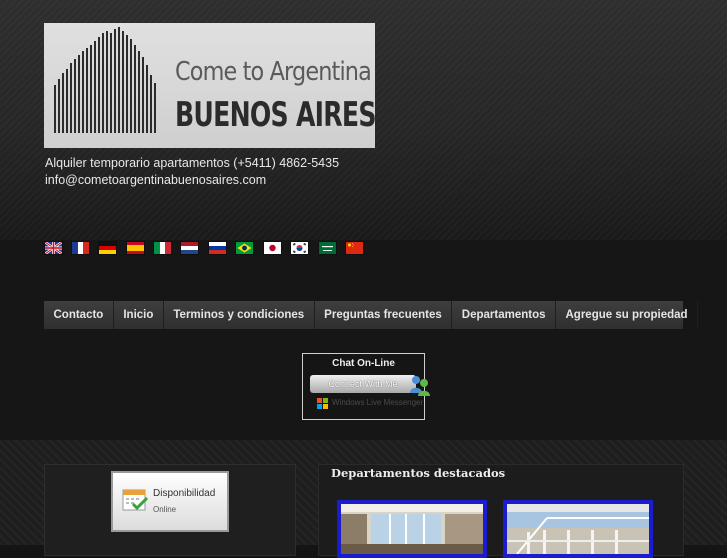 This screenshot has width=727, height=558. What do you see at coordinates (162, 248) in the screenshot?
I see `flag-italy-icon` at bounding box center [162, 248].